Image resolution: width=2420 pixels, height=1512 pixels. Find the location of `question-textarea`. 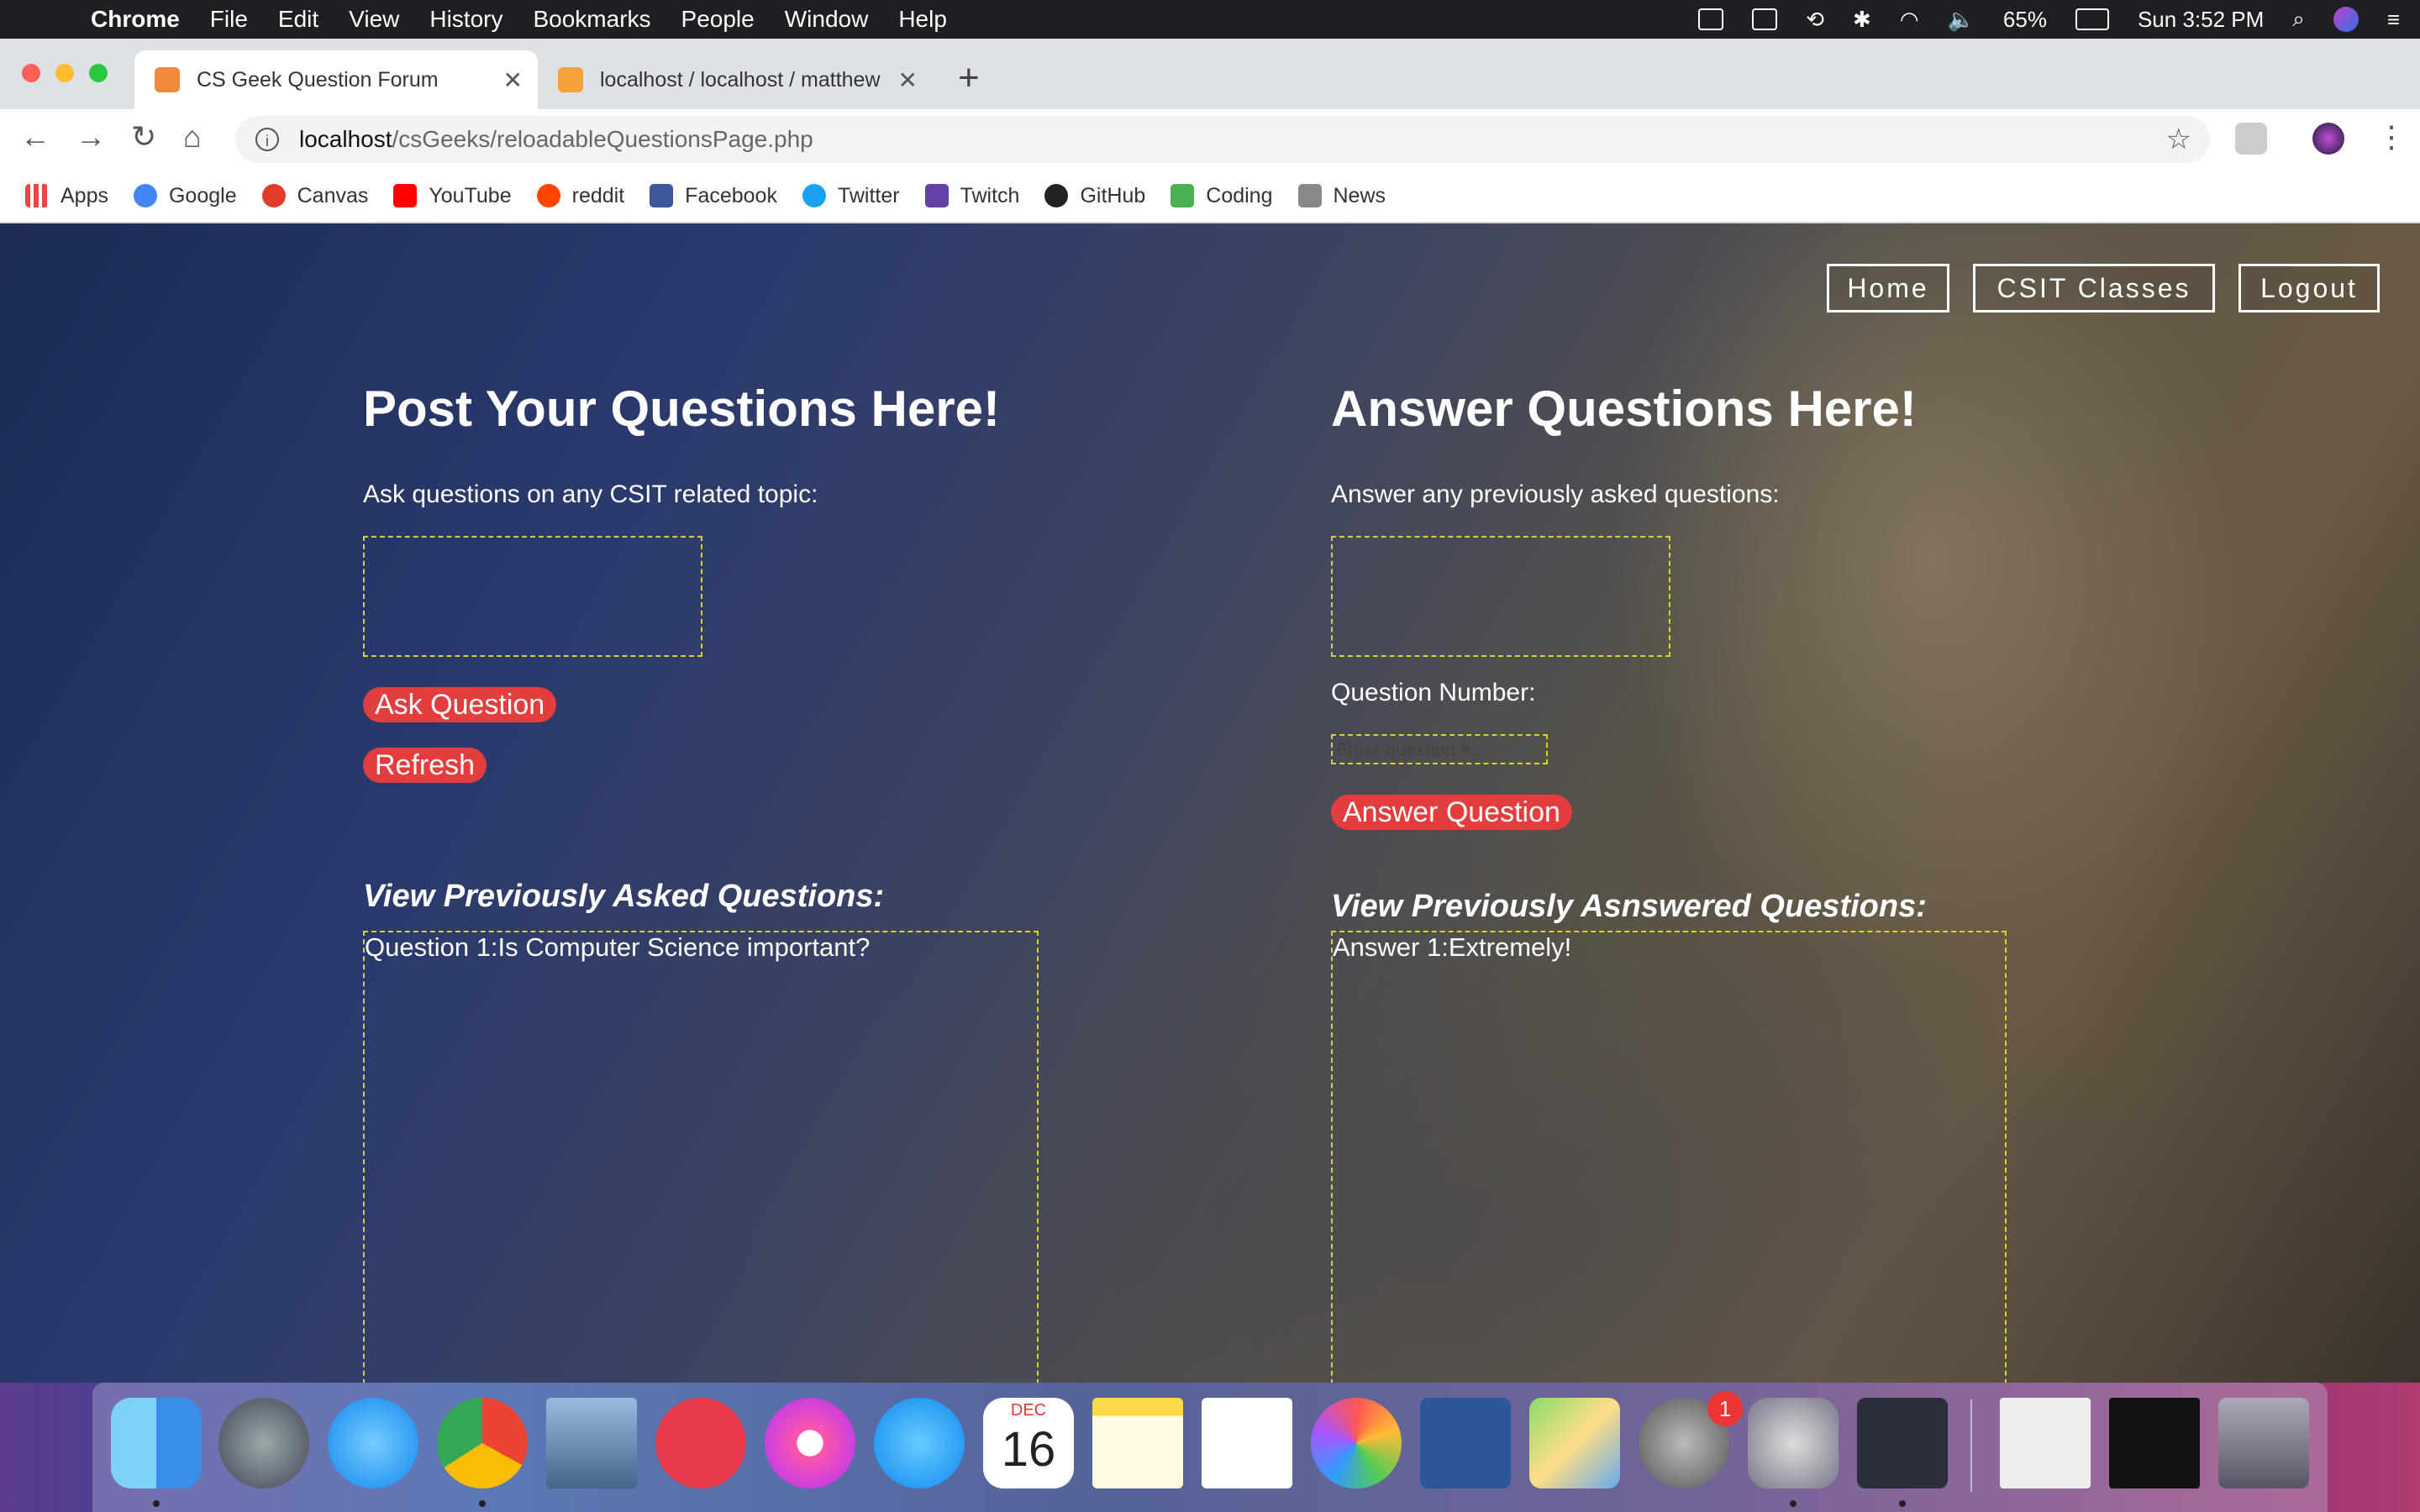

question-textarea is located at coordinates (532, 596).